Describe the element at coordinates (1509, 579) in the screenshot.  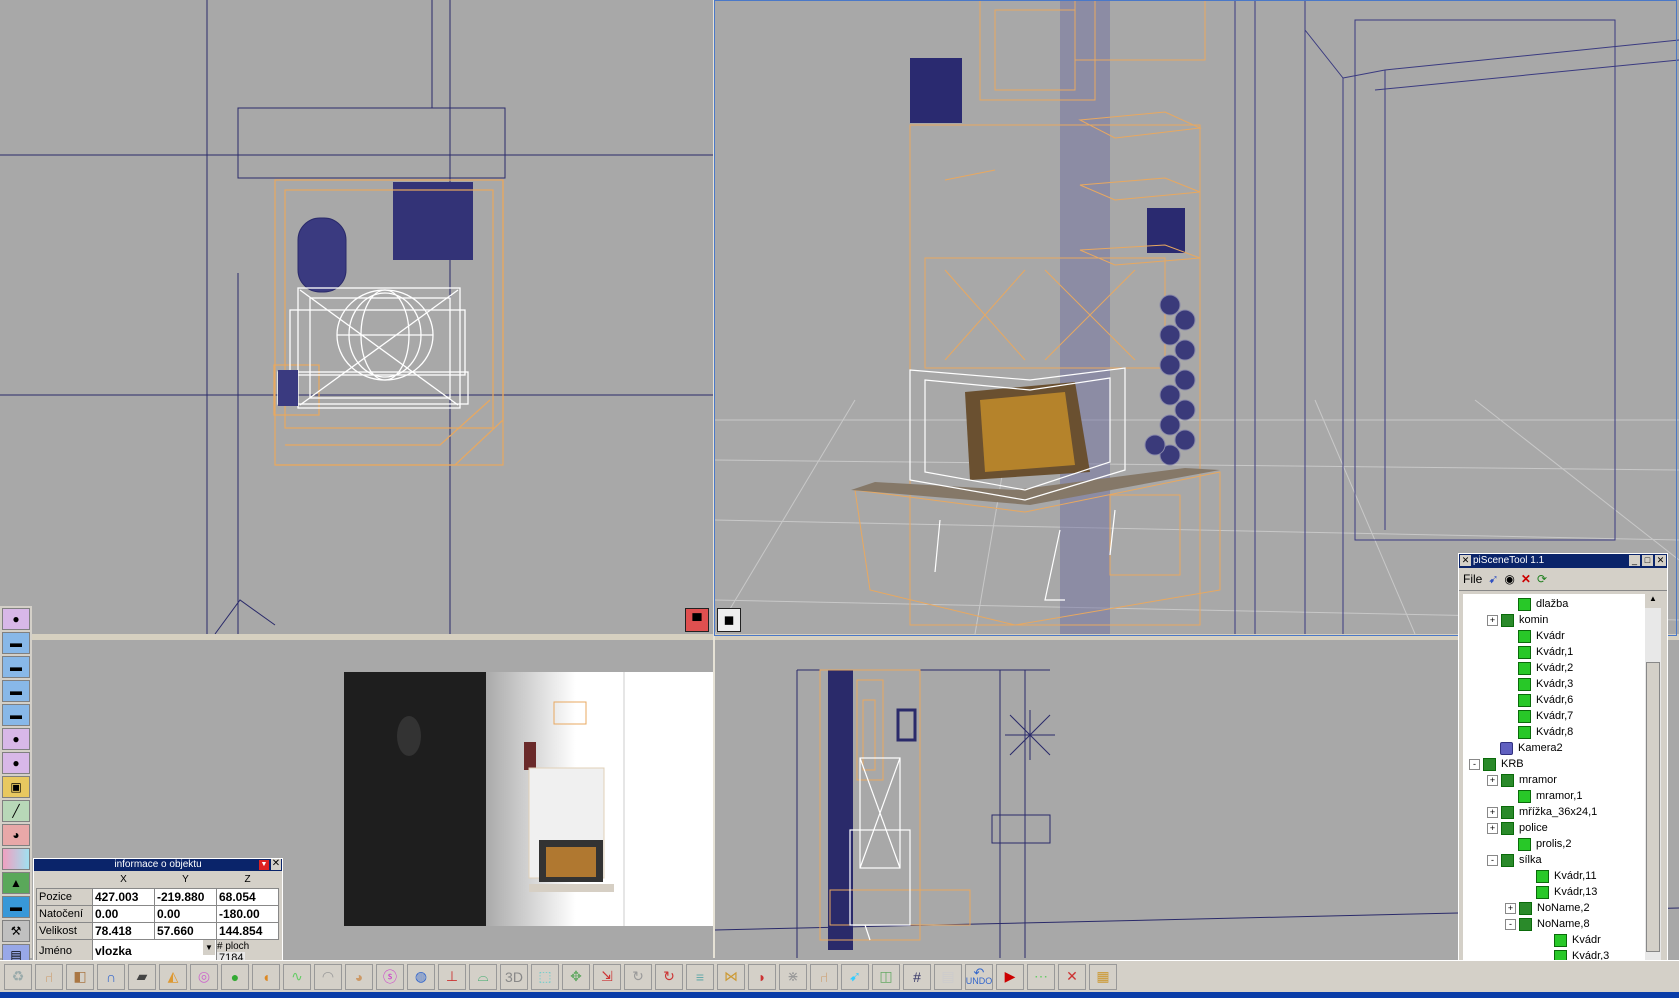
I see `eye-icon: ◉` at that location.